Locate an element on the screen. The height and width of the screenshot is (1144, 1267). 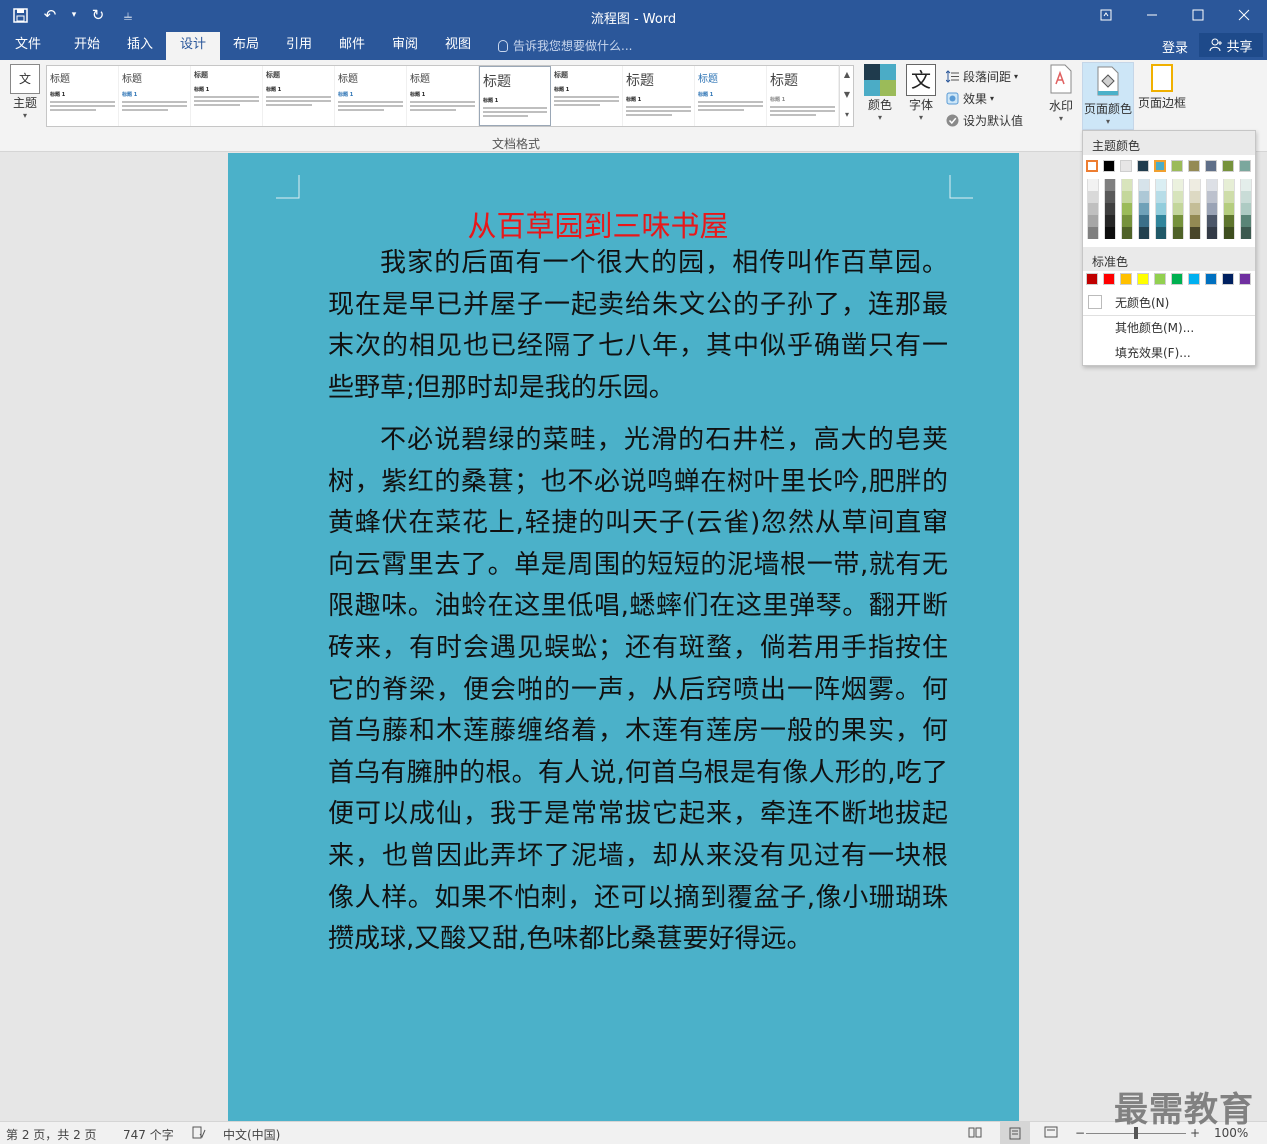
gallery-scroll: ▲ ▼ ▾ is located at coordinates (846, 96).